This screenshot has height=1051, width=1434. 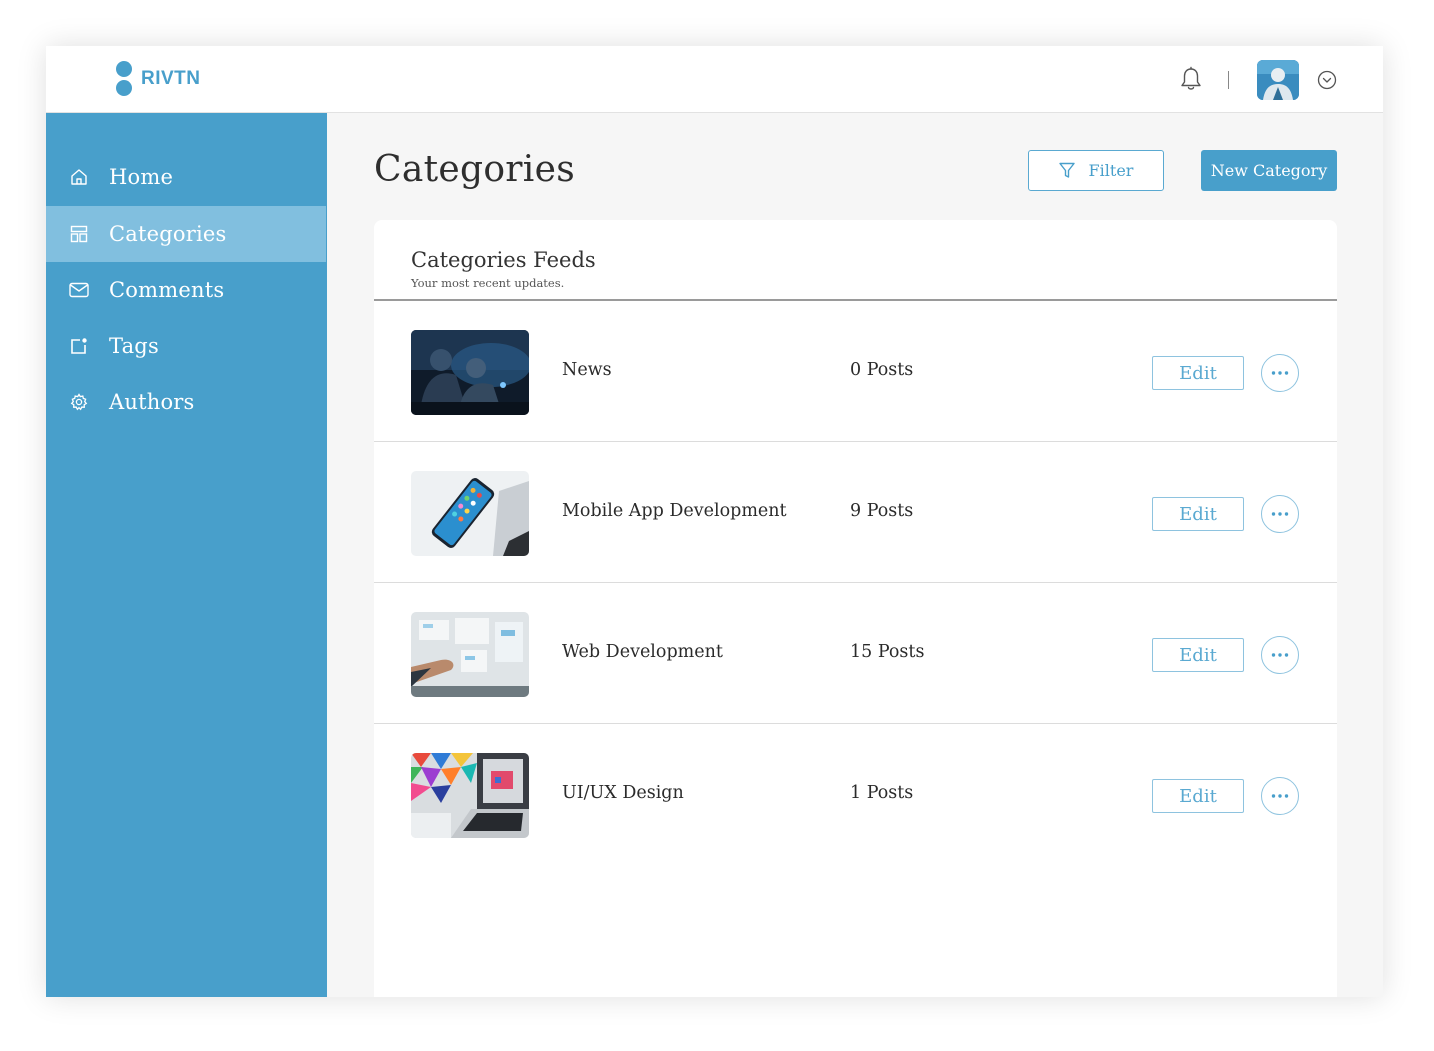 I want to click on new-category-button: New Category, so click(x=1269, y=170).